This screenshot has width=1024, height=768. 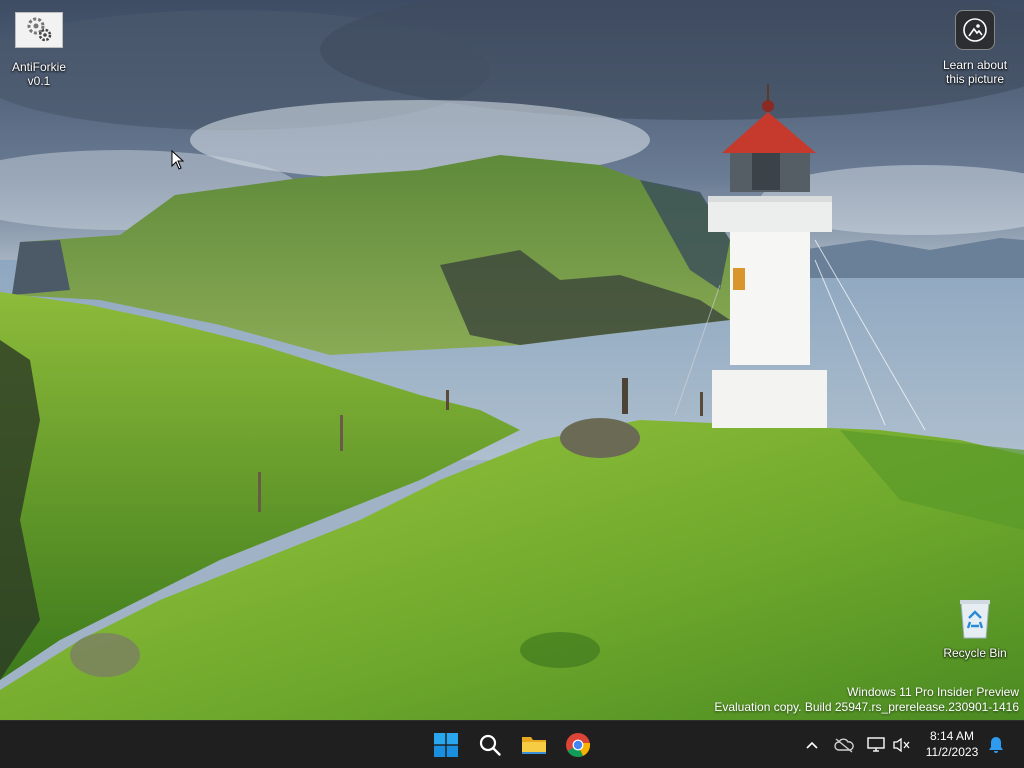 I want to click on antiforkie-version: v0.1, so click(x=39, y=81).